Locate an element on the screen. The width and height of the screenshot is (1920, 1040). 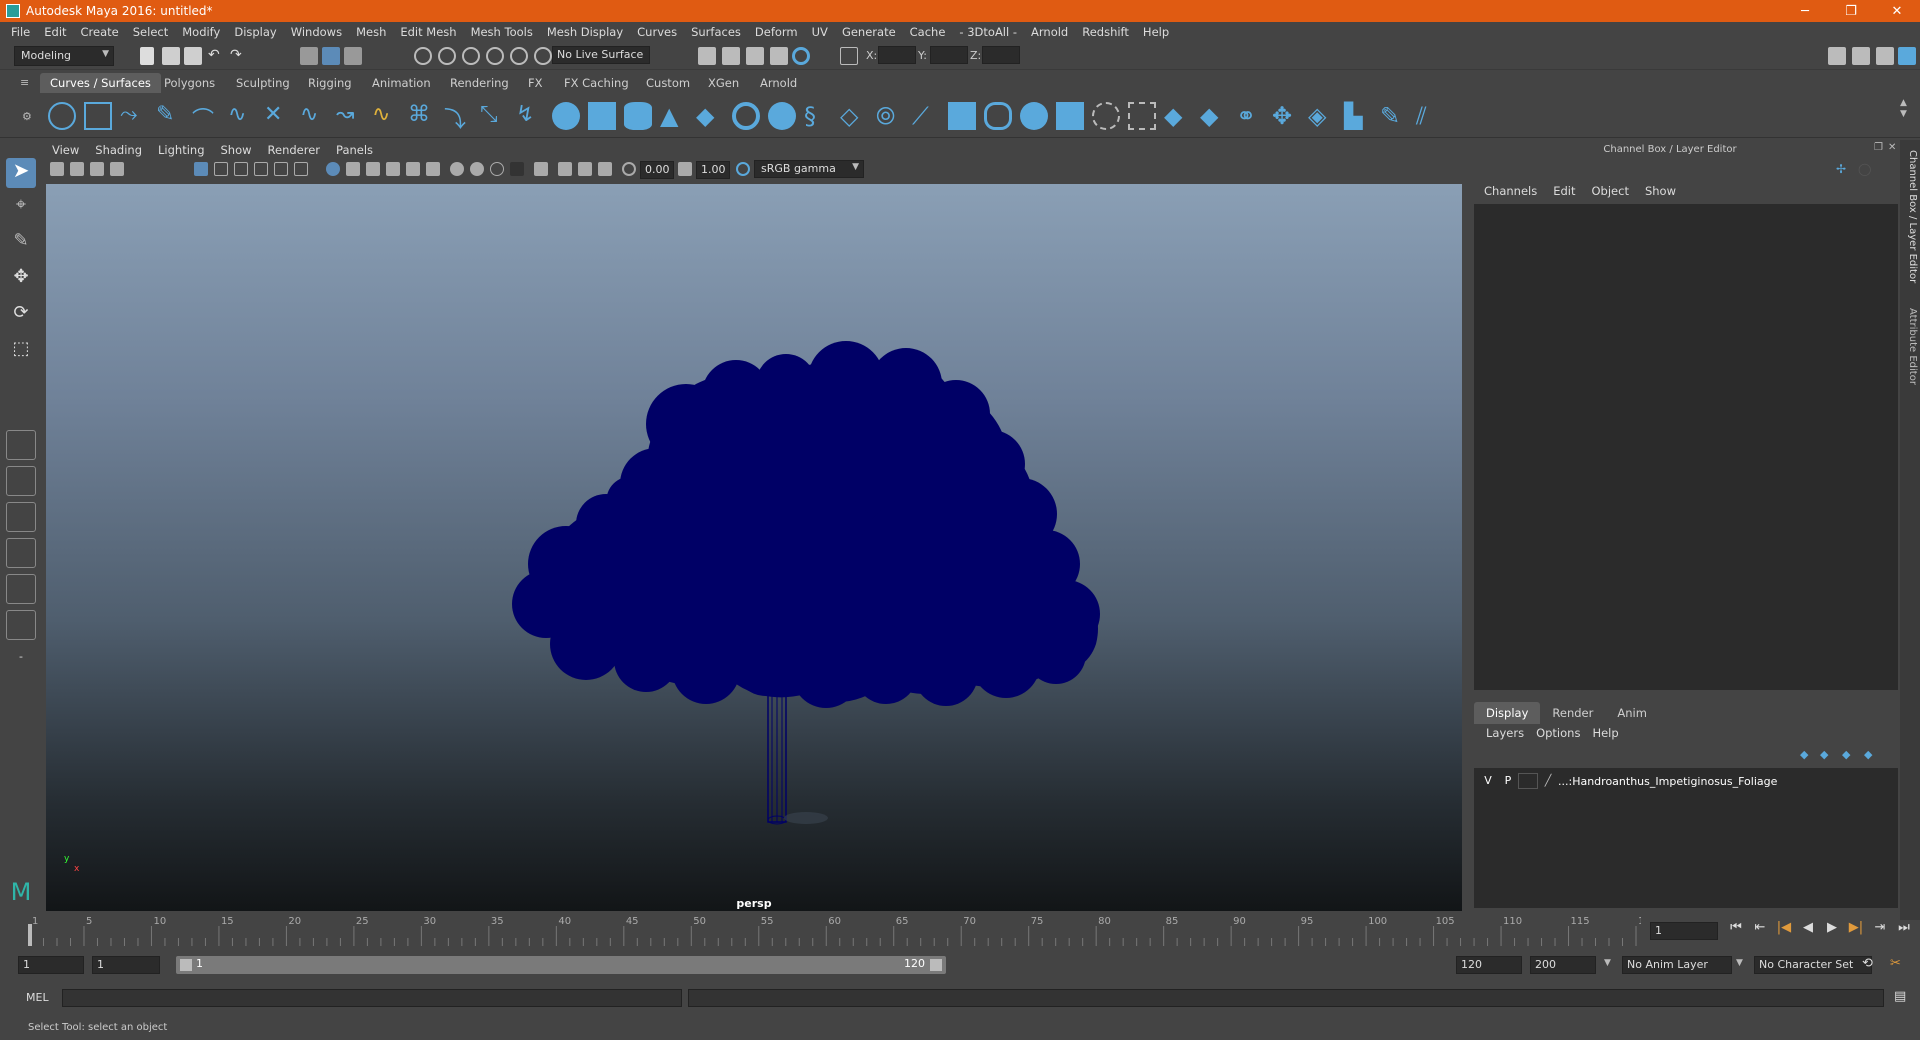
image-plane-icon is located at coordinates (117, 169).